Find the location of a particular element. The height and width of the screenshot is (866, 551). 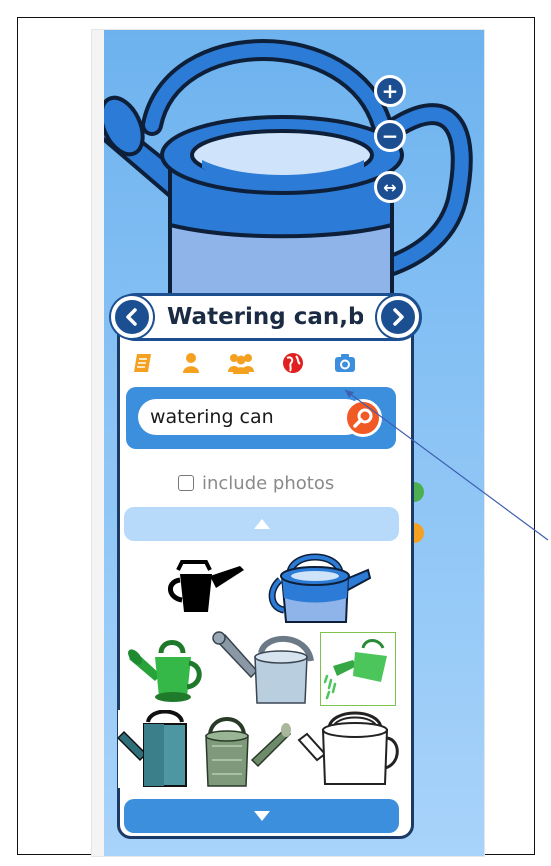

source-tabs is located at coordinates (252, 364).